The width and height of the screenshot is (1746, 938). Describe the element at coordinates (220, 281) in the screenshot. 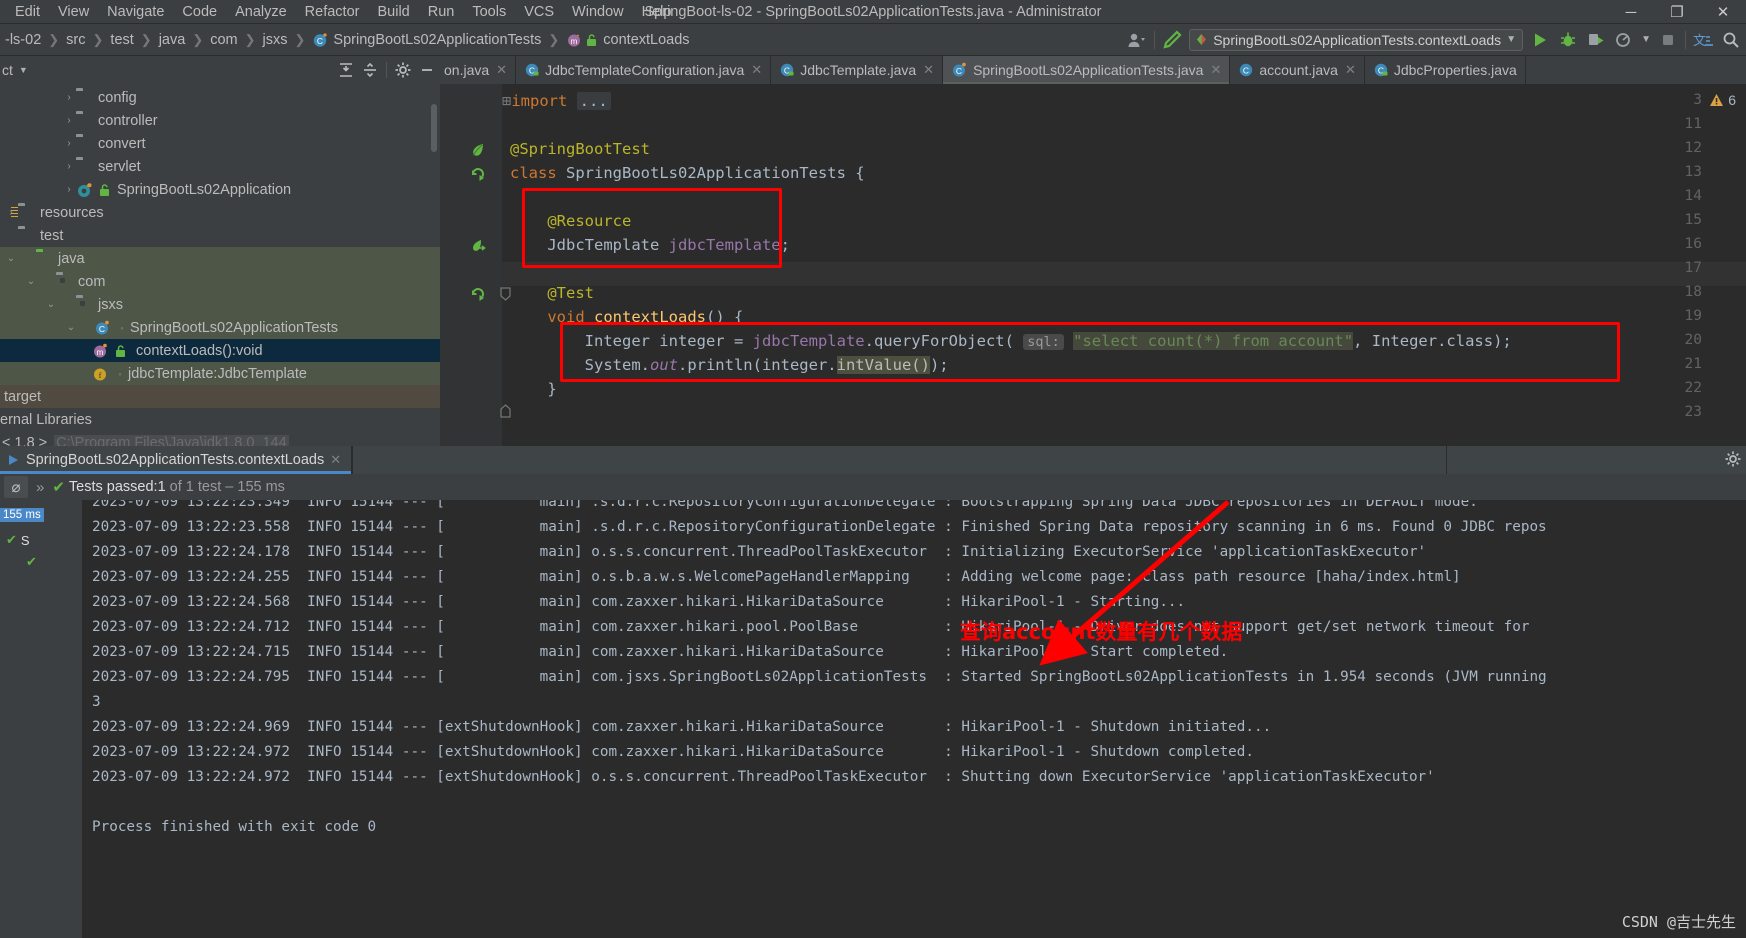

I see `tree-item-com: ⌄ com` at that location.